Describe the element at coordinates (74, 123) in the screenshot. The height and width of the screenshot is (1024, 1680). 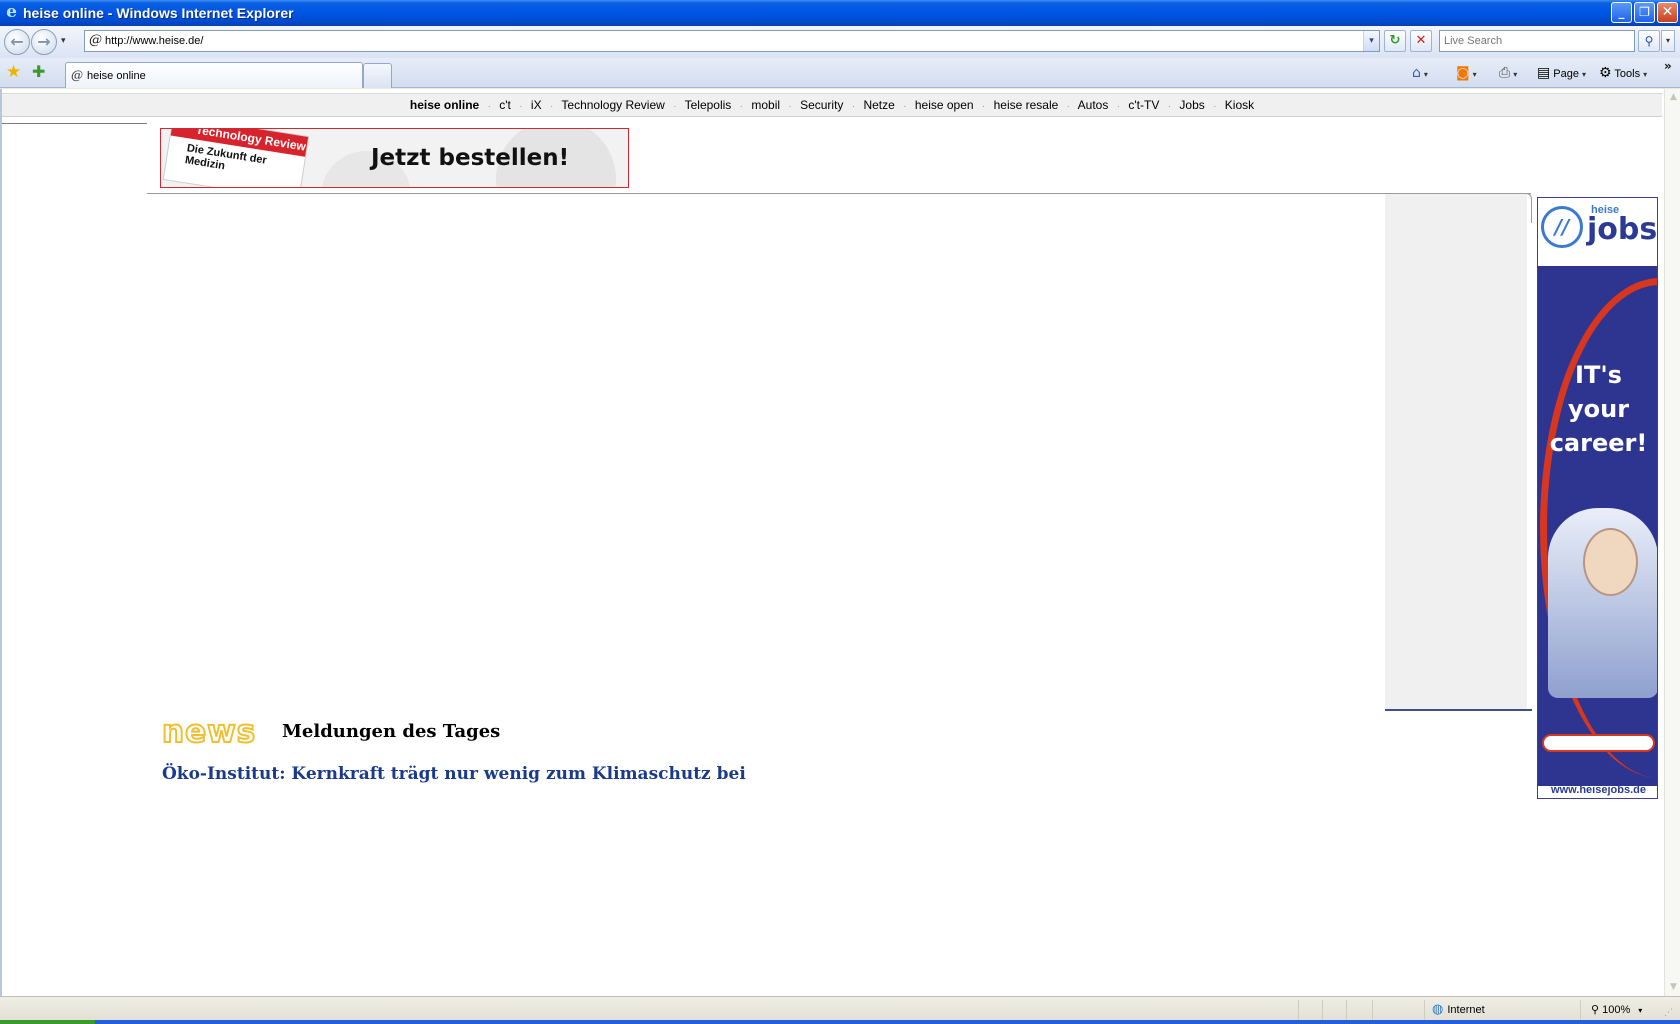
I see `left-divider` at that location.